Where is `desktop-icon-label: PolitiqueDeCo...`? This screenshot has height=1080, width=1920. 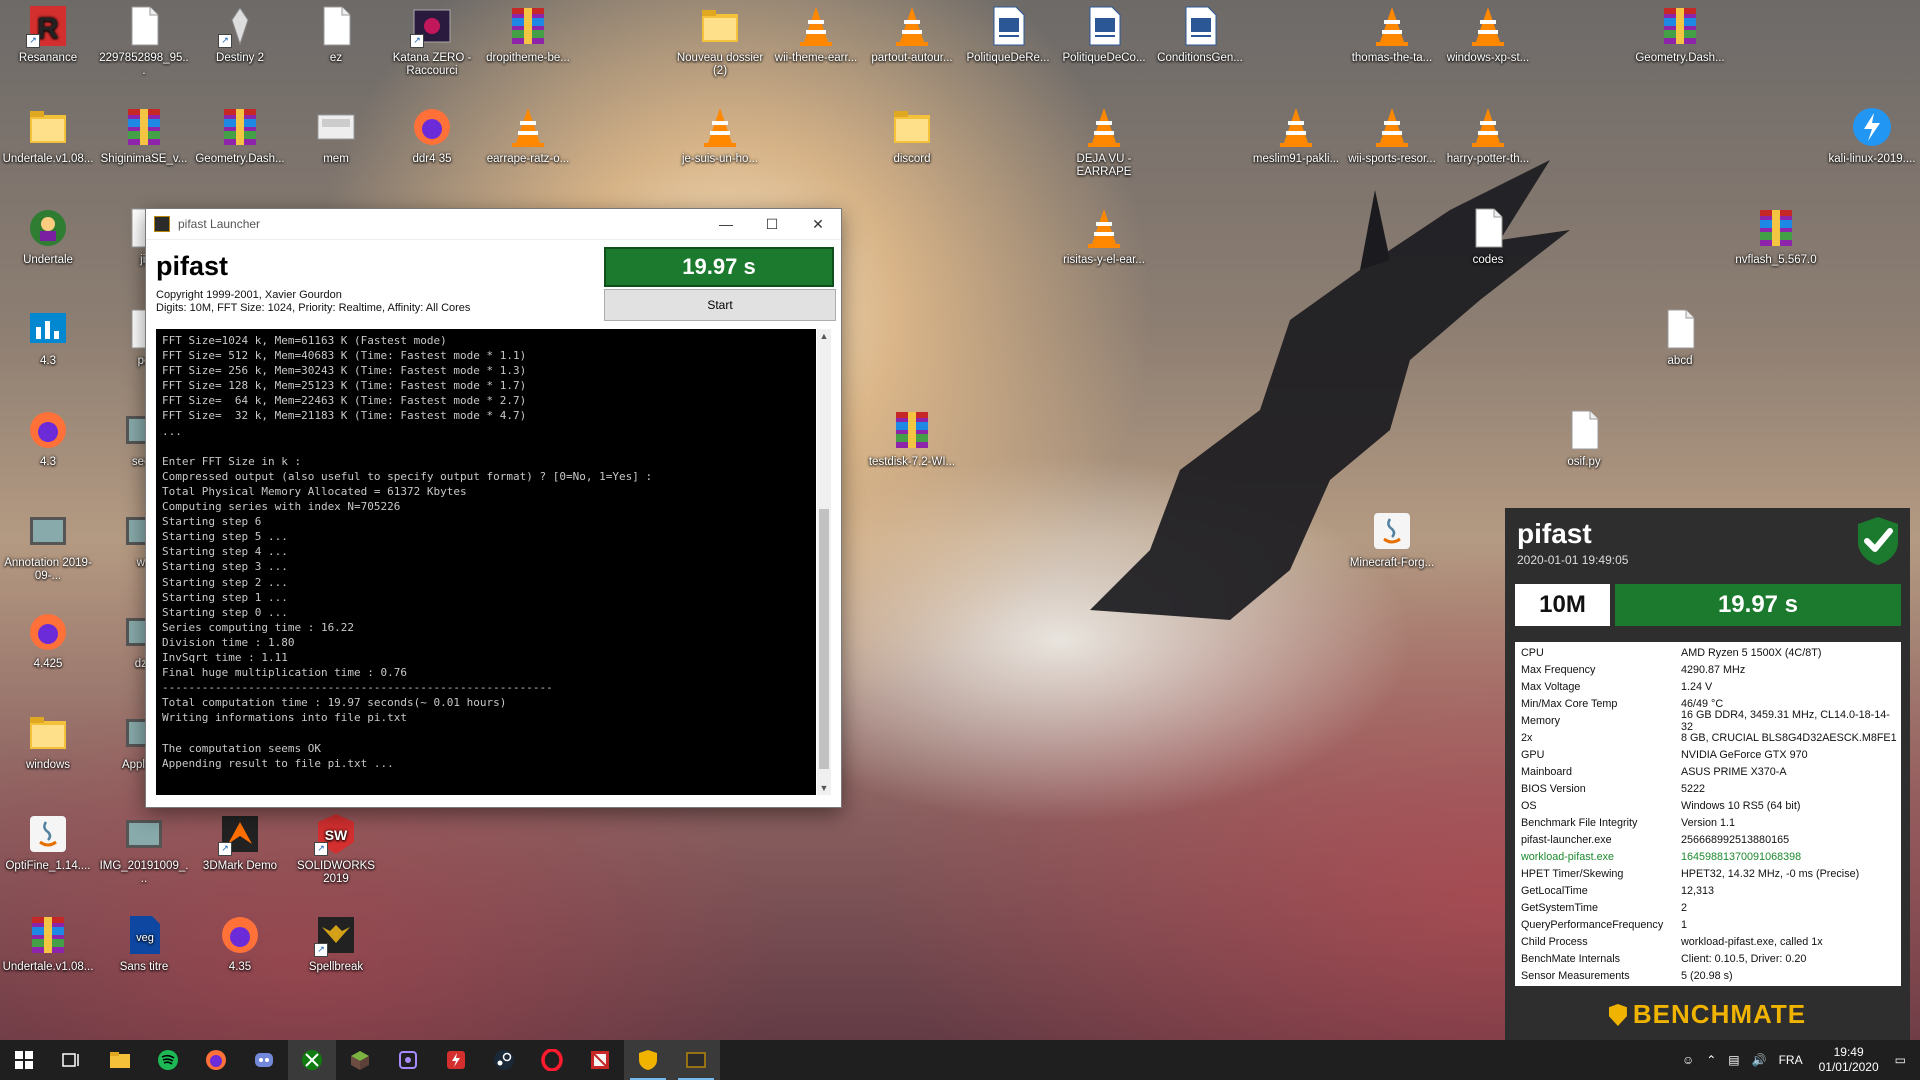
desktop-icon-label: PolitiqueDeCo... is located at coordinates (1104, 58).